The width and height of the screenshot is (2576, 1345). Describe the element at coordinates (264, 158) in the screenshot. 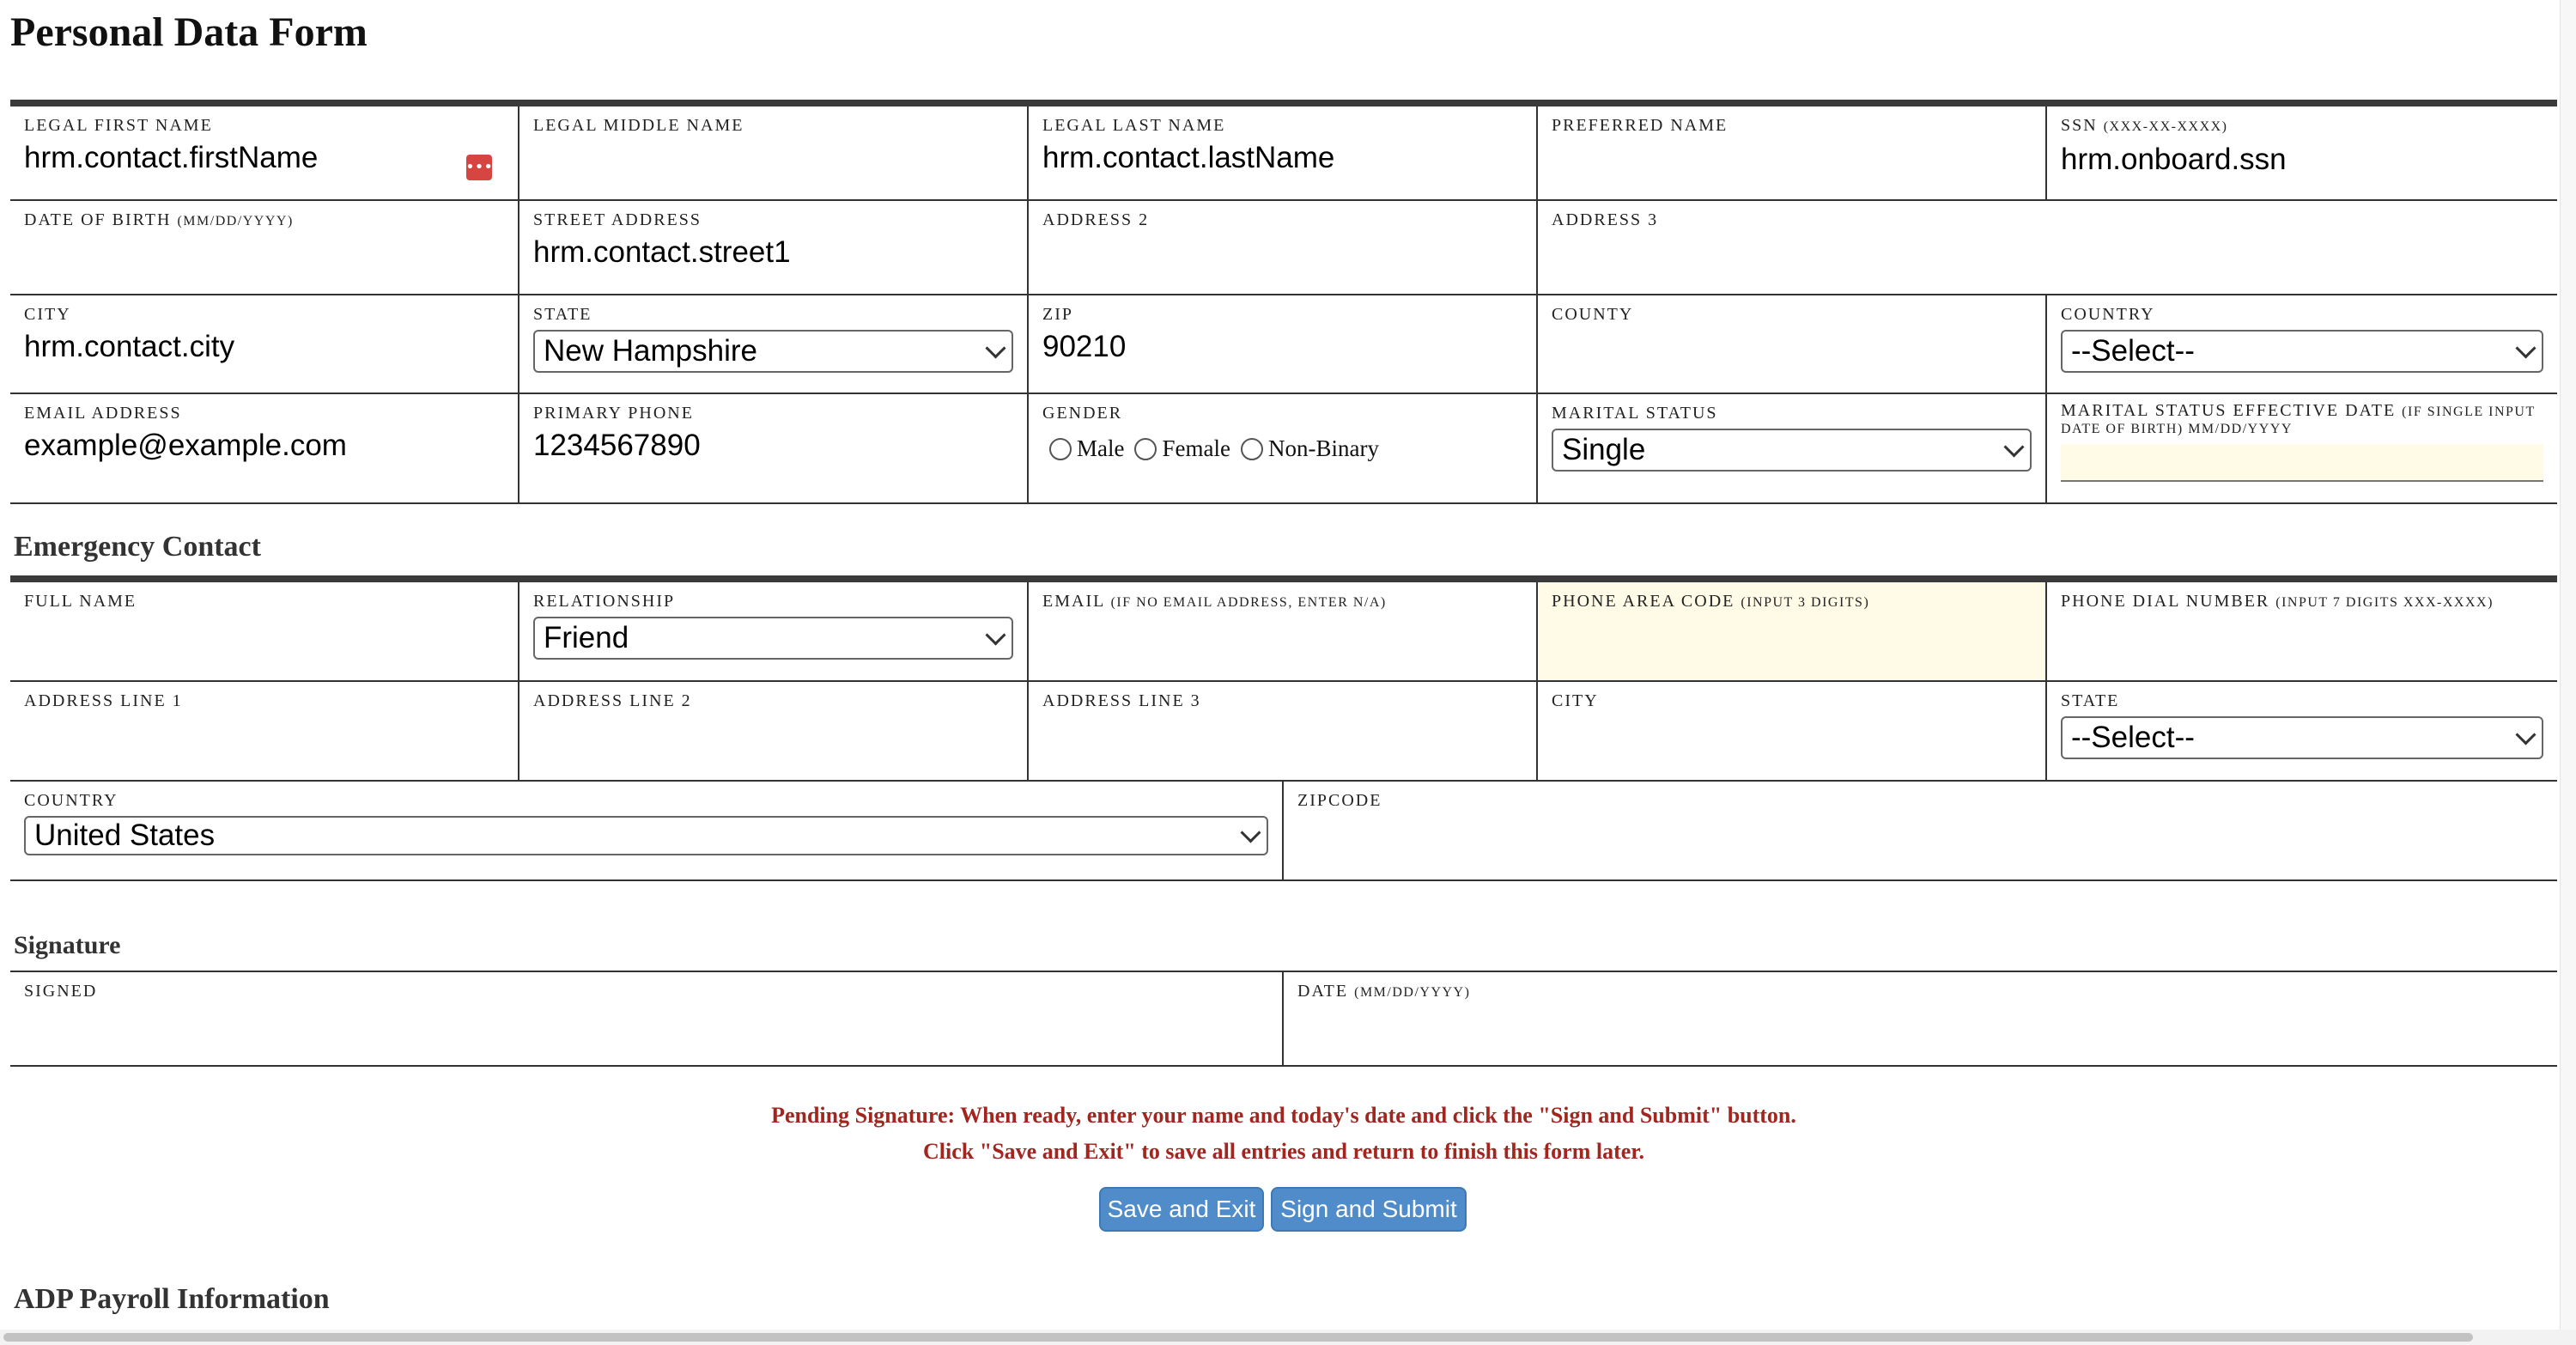

I see `legal-first-name-input: hrm.contact.firstName` at that location.